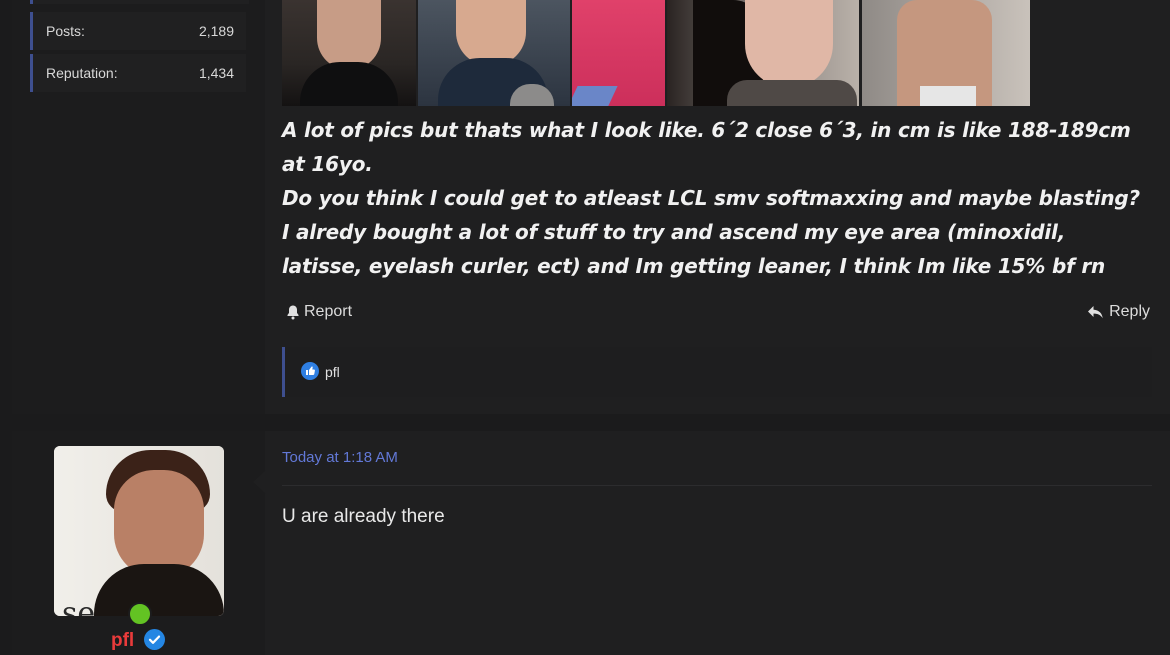  Describe the element at coordinates (138, 73) in the screenshot. I see `stat-reputation: Reputation: 1,434` at that location.